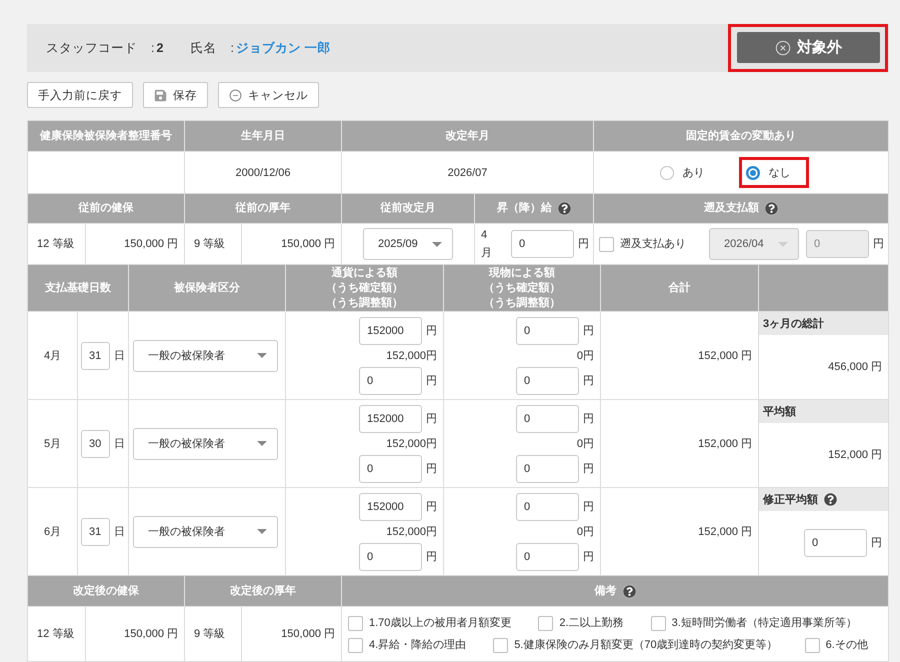  Describe the element at coordinates (263, 136) in the screenshot. I see `column-header: 生年月日` at that location.